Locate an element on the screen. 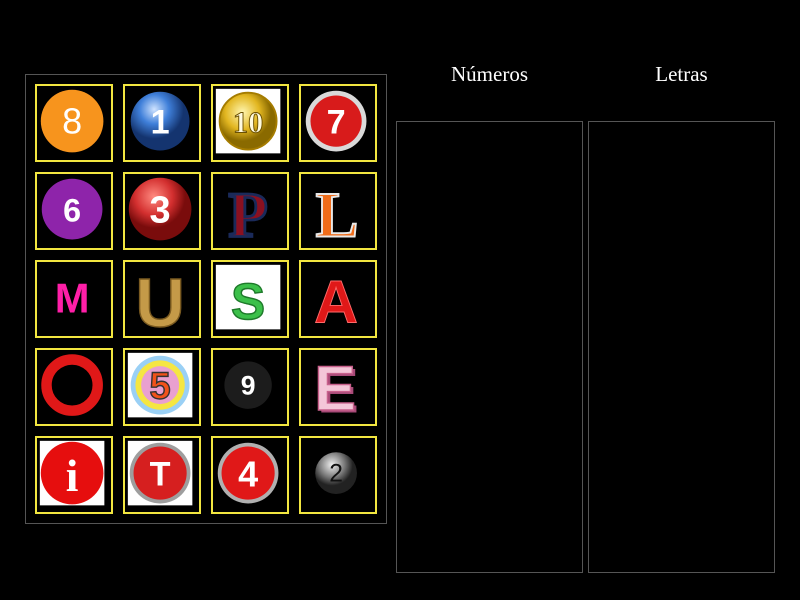 The height and width of the screenshot is (600, 800). tile-i: i is located at coordinates (74, 475).